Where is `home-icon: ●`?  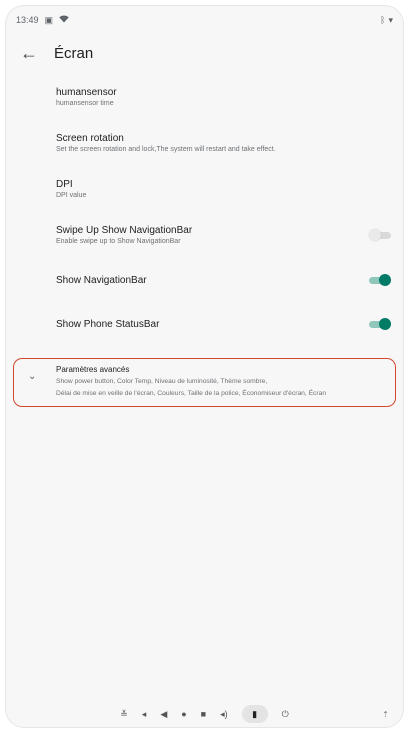
home-icon: ● is located at coordinates (183, 714).